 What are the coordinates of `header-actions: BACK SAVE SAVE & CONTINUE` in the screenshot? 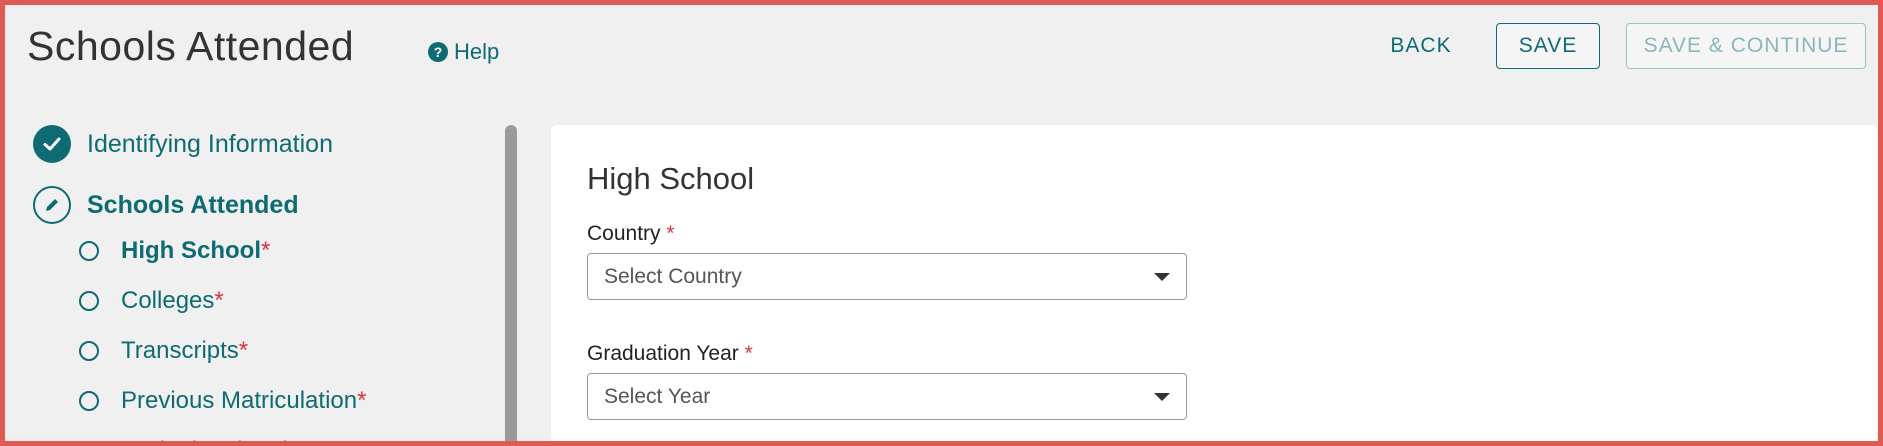 It's located at (1619, 46).